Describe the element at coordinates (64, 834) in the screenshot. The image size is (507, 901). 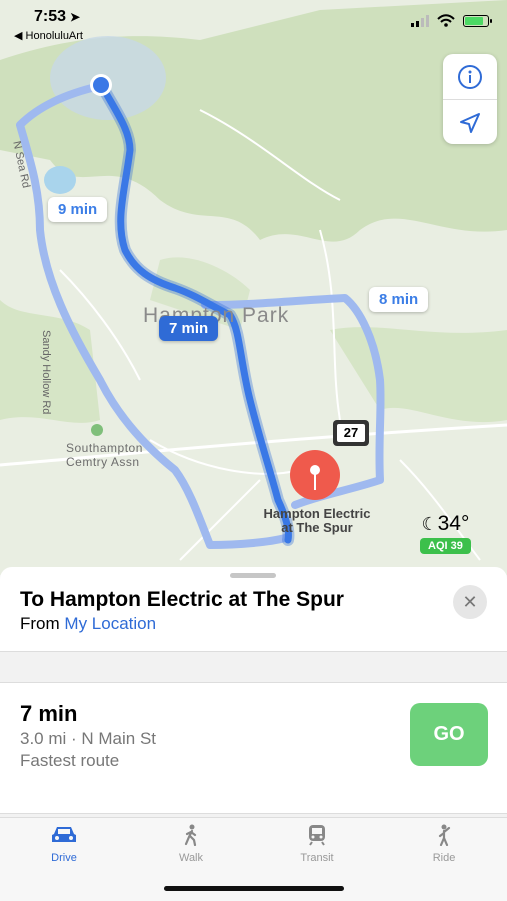
I see `car-icon` at that location.